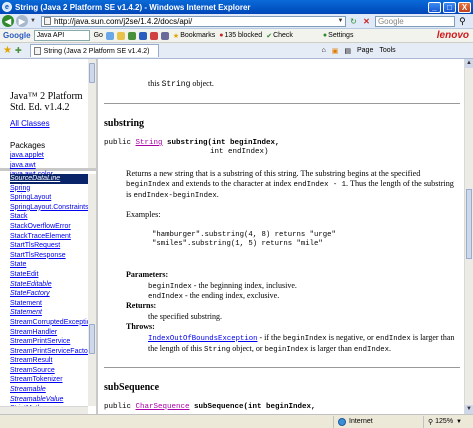 This screenshot has width=473, height=428. Describe the element at coordinates (30, 123) in the screenshot. I see `all-classes-link: All Classes` at that location.